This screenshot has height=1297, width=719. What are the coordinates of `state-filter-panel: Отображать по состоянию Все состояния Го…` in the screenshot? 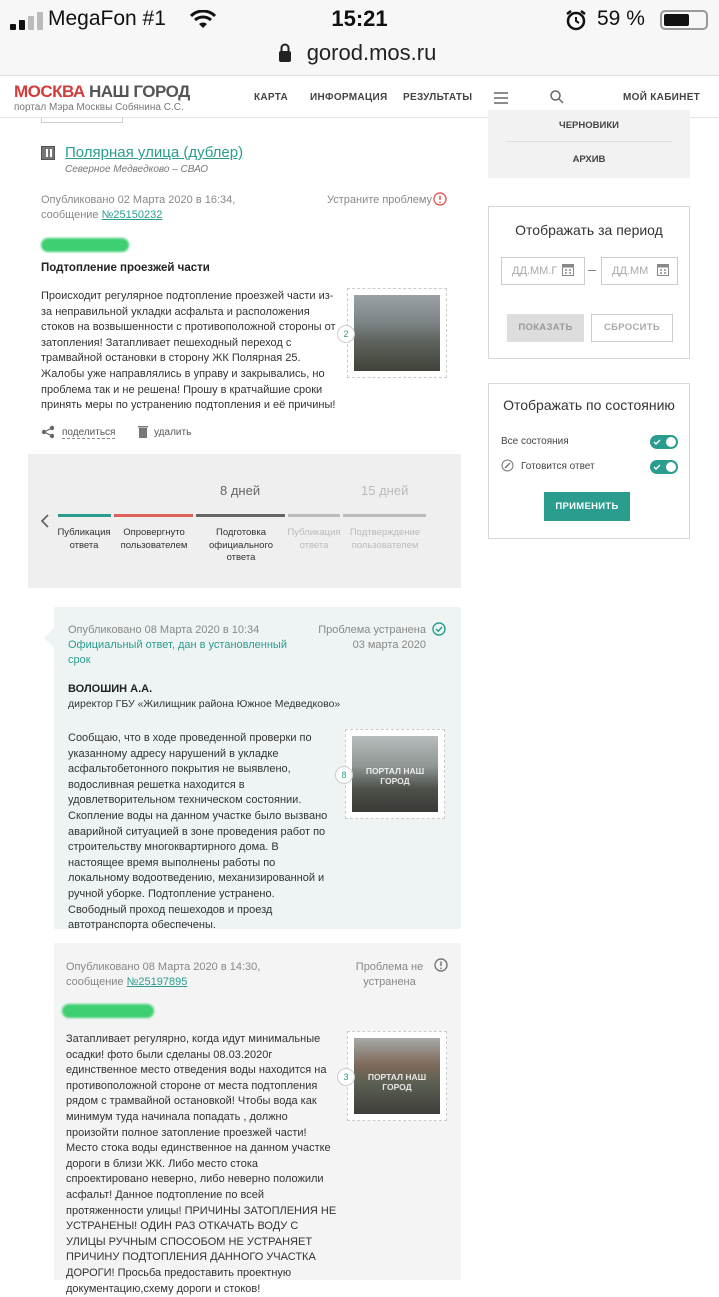 It's located at (589, 461).